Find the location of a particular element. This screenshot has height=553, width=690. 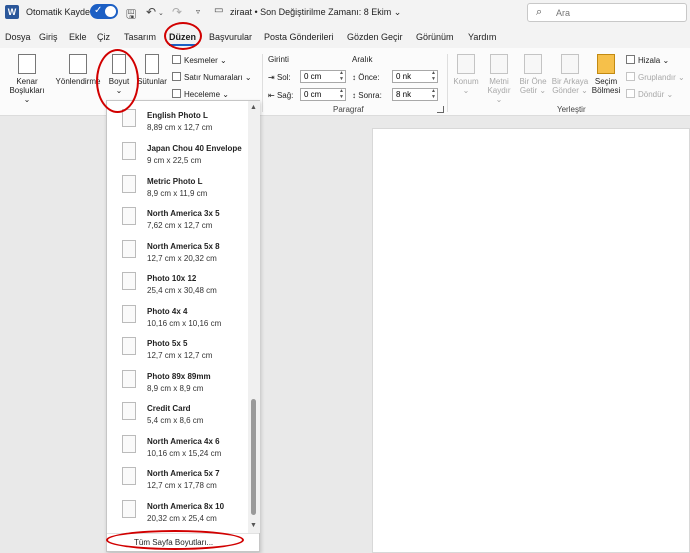

page-size-icon is located at coordinates (119, 64).